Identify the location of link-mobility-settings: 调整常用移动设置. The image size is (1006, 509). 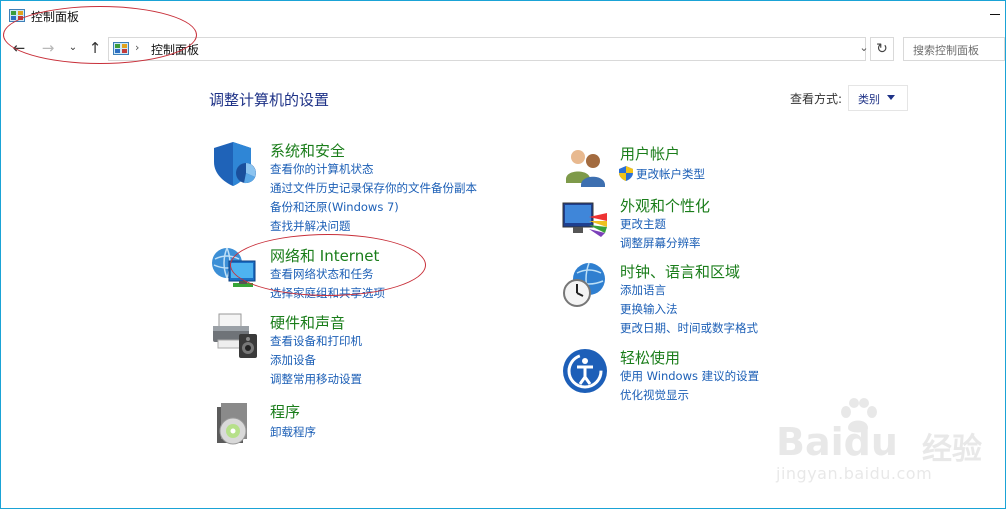
(316, 379).